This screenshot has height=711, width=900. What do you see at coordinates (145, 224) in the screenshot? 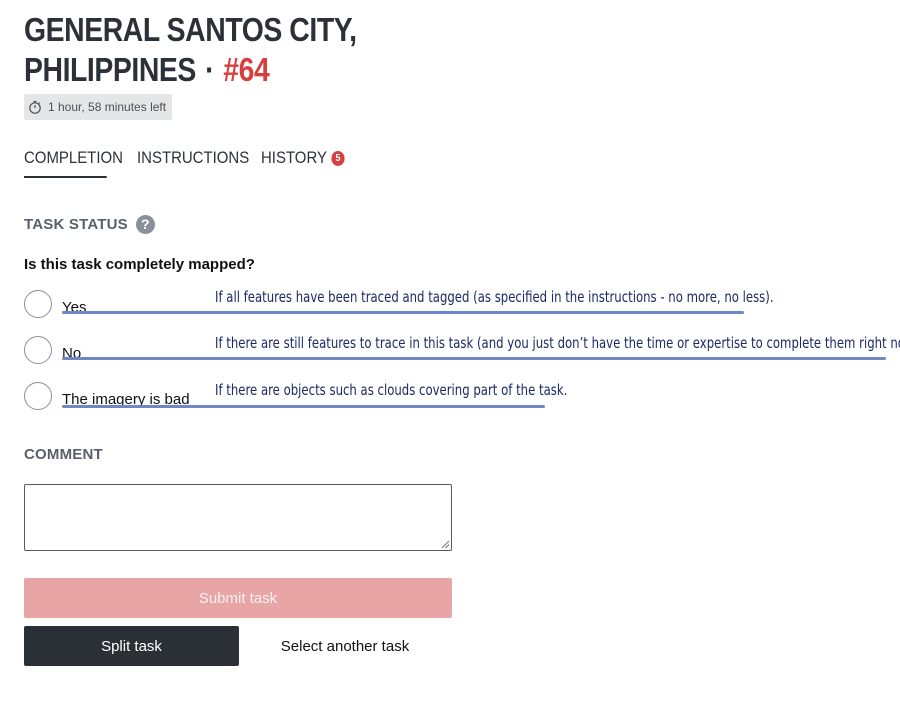
I see `question-circle-icon: ?` at bounding box center [145, 224].